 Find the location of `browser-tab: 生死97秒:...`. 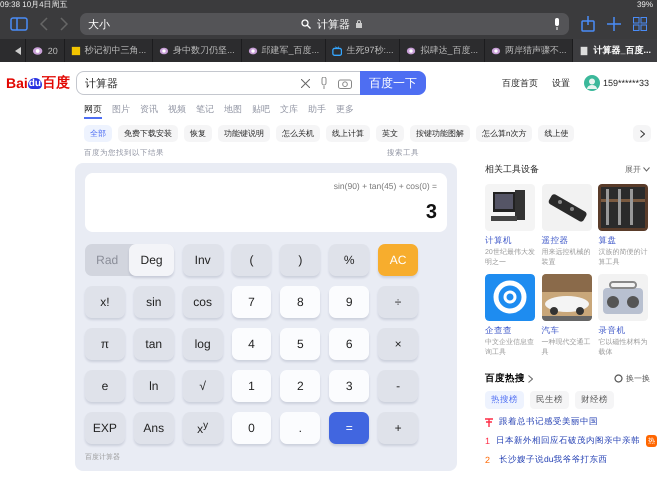

browser-tab: 生死97秒:... is located at coordinates (362, 50).